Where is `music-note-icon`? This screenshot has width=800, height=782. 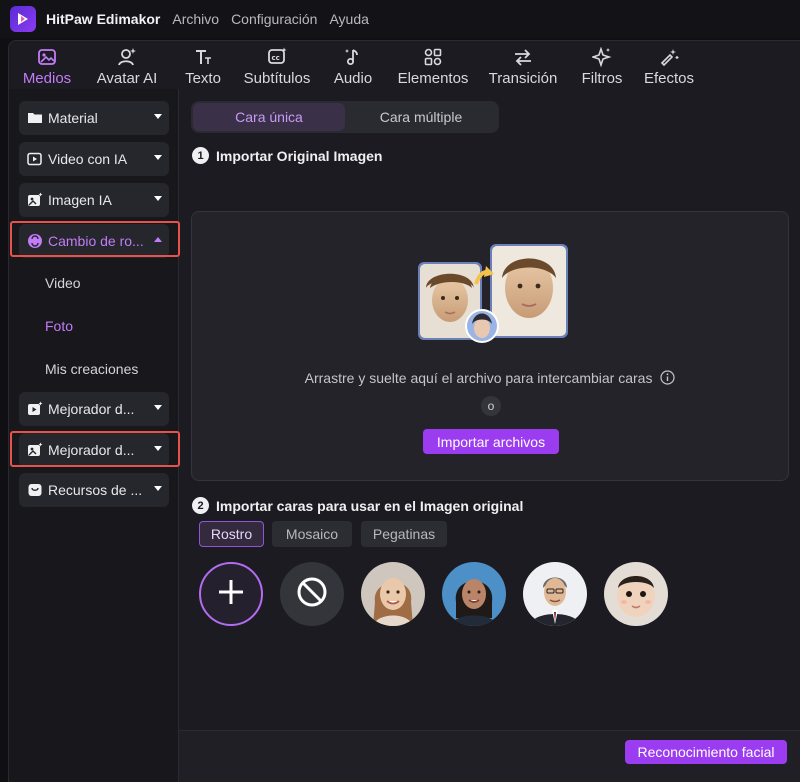 music-note-icon is located at coordinates (353, 57).